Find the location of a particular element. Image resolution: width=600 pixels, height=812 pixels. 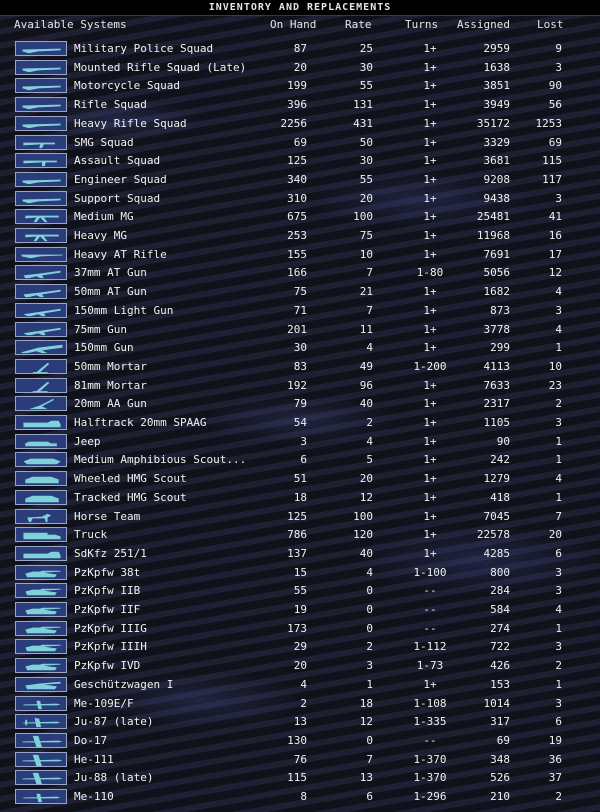

aa-gun-icon is located at coordinates (41, 404).